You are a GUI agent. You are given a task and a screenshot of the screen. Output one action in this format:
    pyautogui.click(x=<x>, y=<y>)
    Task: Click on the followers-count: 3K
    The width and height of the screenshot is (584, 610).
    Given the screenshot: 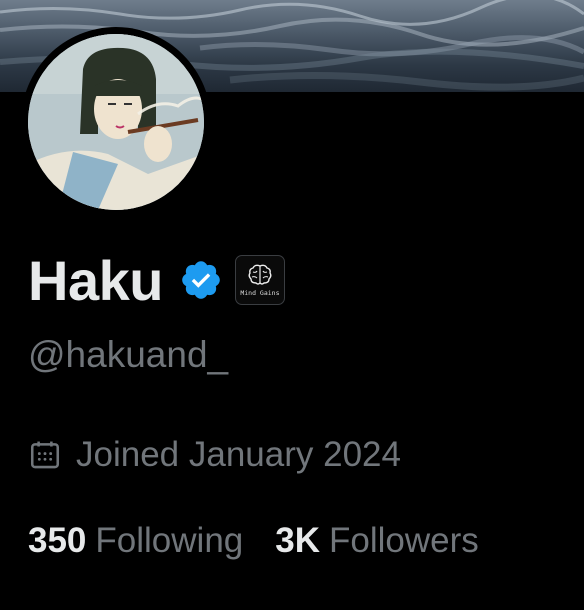 What is the action you would take?
    pyautogui.click(x=298, y=540)
    